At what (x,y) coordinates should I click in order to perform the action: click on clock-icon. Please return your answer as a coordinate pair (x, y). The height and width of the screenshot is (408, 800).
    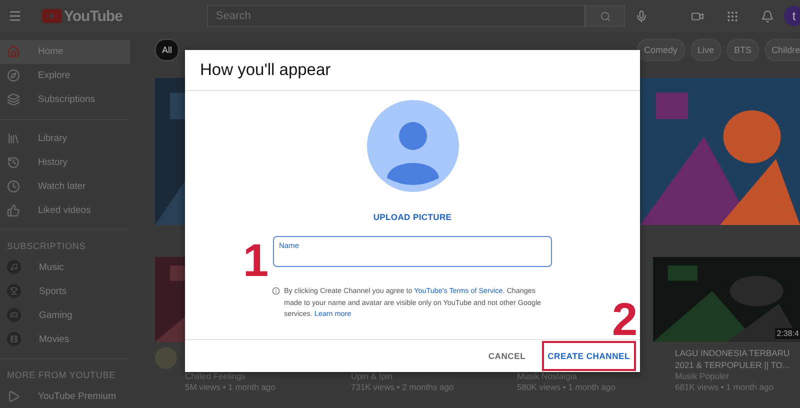
    Looking at the image, I should click on (13, 187).